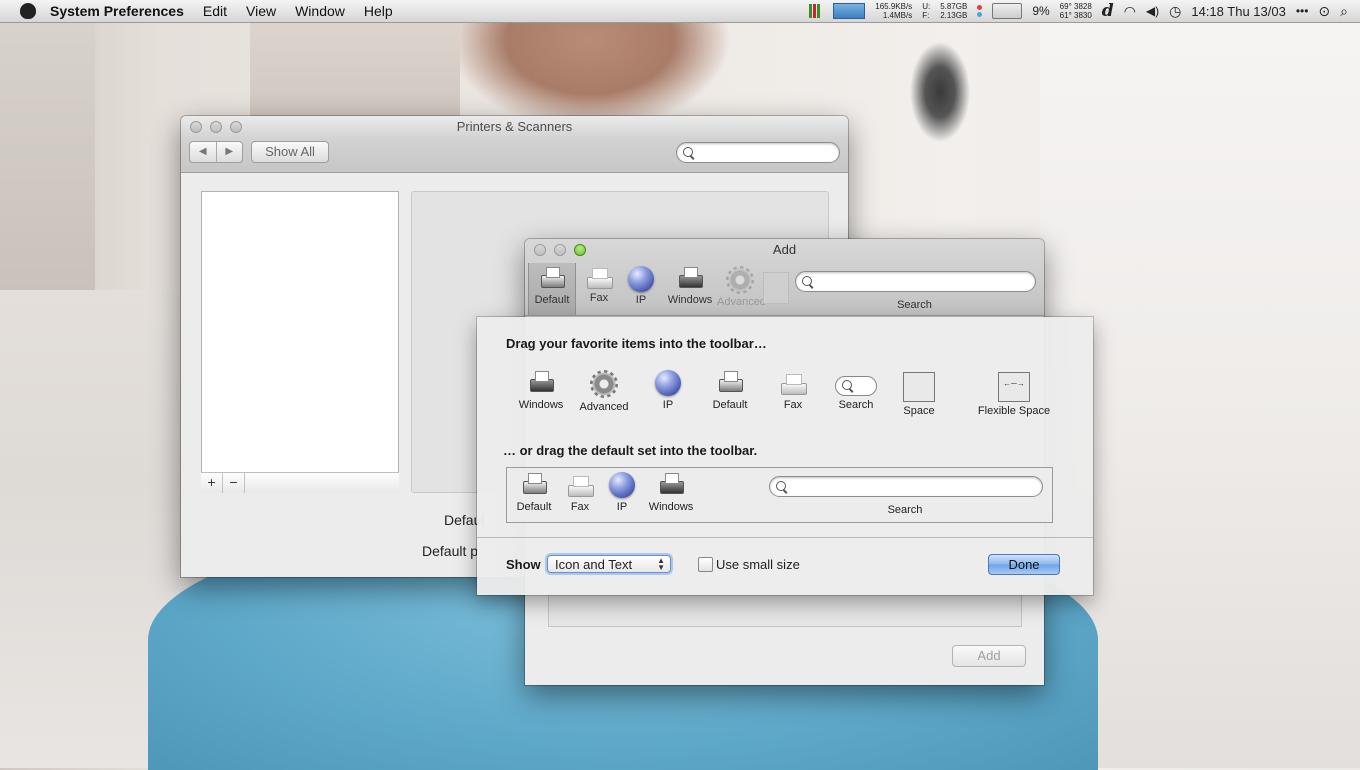  What do you see at coordinates (541, 405) in the screenshot?
I see `palette-windows-label: Windows` at bounding box center [541, 405].